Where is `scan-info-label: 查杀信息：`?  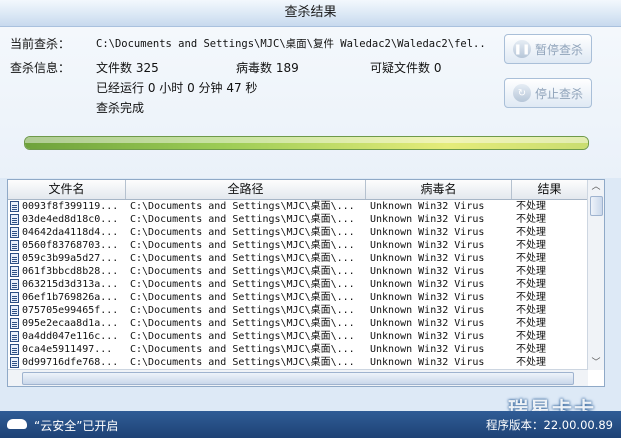 scan-info-label: 查杀信息： is located at coordinates (40, 68).